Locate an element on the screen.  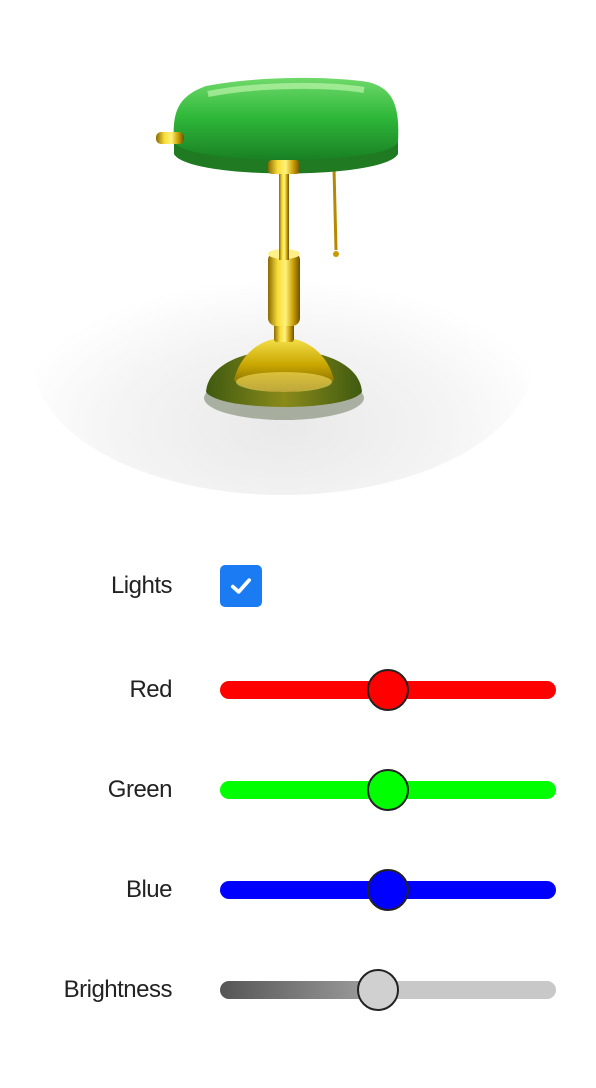
red-slider-thumb is located at coordinates (388, 690).